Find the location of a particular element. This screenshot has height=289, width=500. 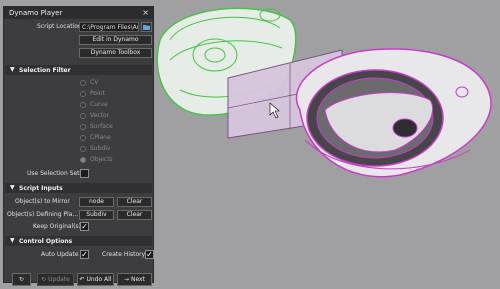

control-options-header: ▼ Control Options is located at coordinates (78, 241).